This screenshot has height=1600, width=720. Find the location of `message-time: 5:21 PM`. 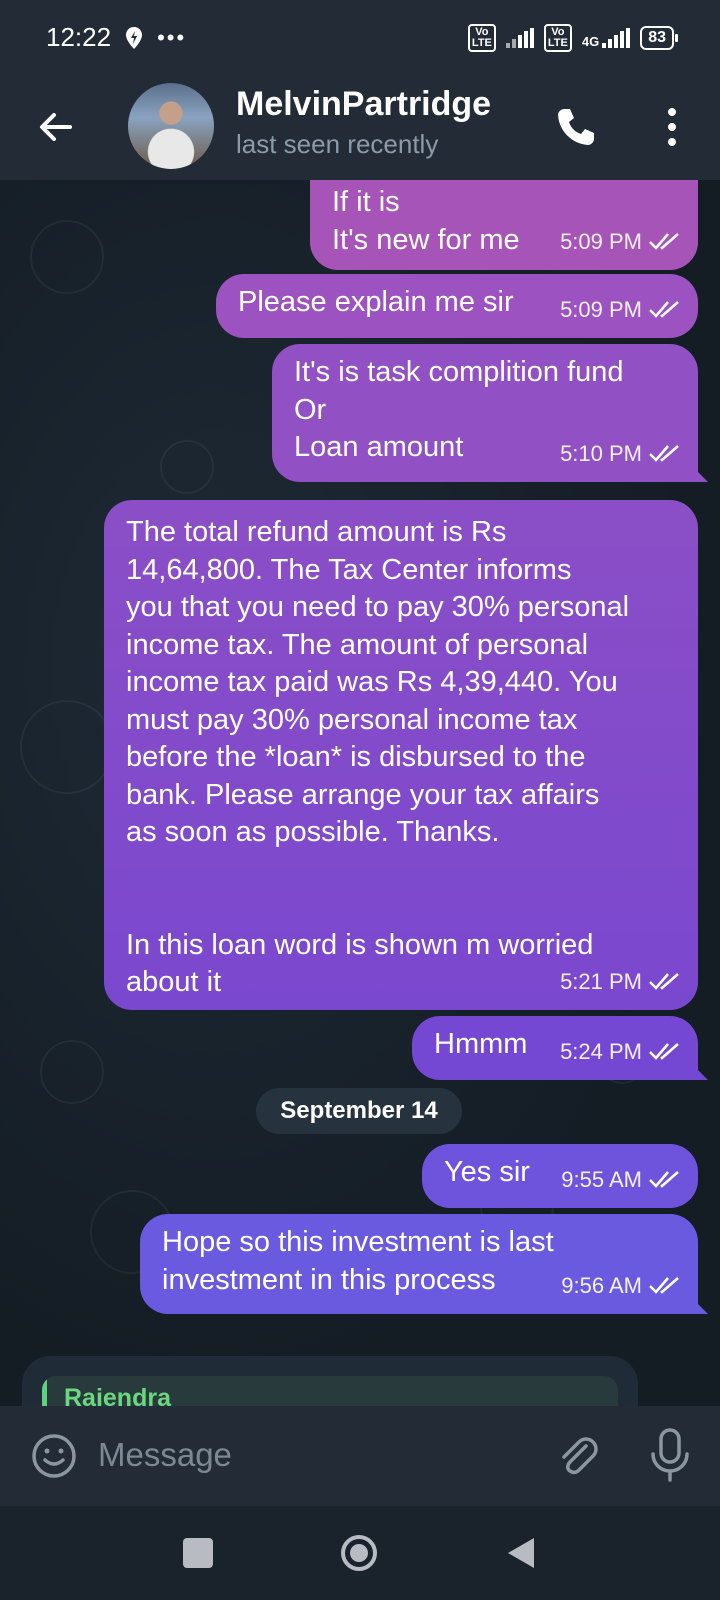

message-time: 5:21 PM is located at coordinates (601, 981).